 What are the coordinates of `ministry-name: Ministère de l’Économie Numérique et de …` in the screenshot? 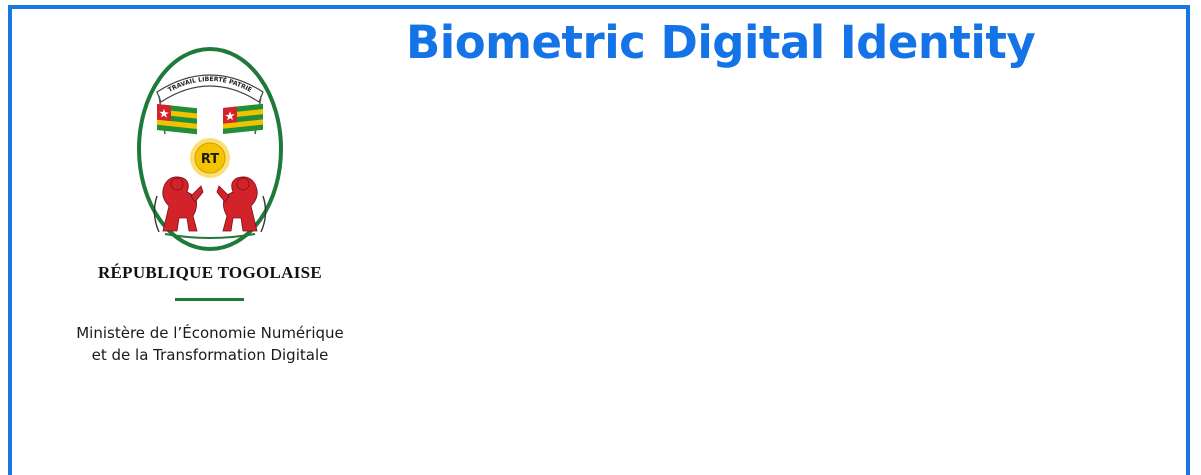 It's located at (210, 344).